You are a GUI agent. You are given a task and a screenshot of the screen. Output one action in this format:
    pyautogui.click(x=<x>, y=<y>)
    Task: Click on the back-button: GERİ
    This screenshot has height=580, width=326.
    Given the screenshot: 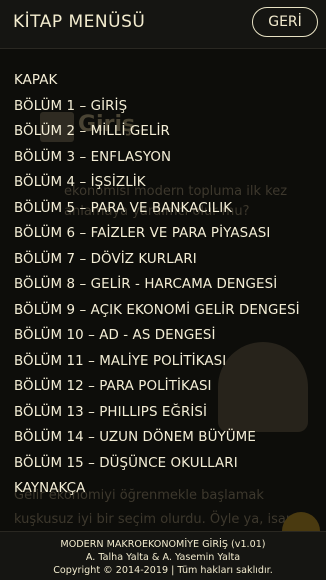 What is the action you would take?
    pyautogui.click(x=285, y=22)
    